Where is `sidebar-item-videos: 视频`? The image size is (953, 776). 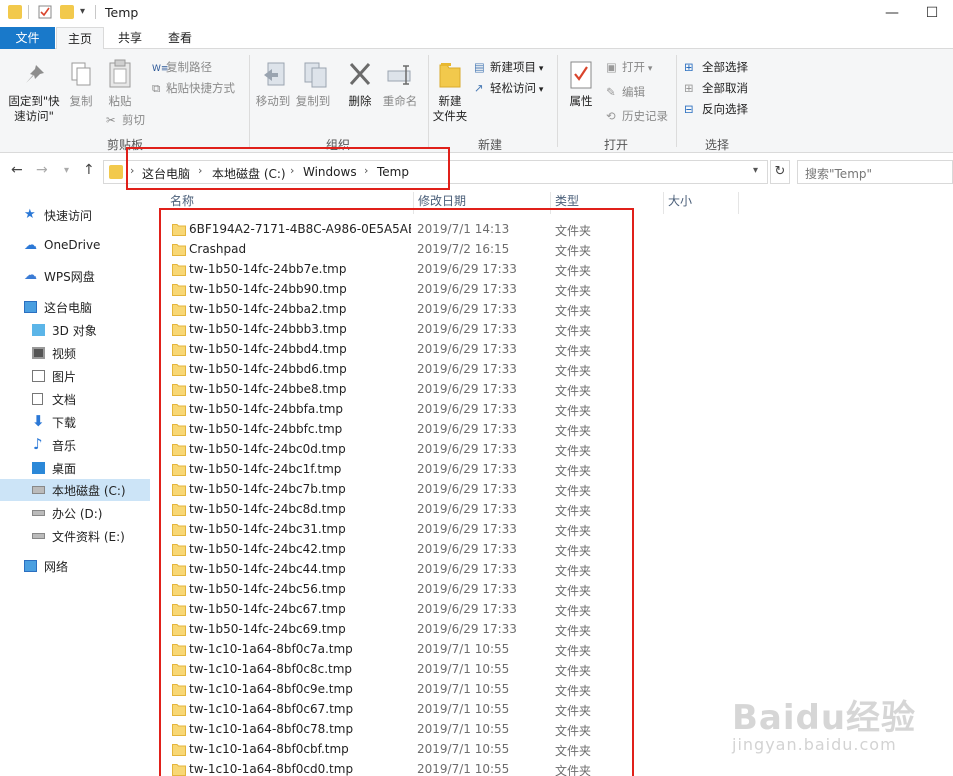 sidebar-item-videos: 视频 is located at coordinates (75, 353).